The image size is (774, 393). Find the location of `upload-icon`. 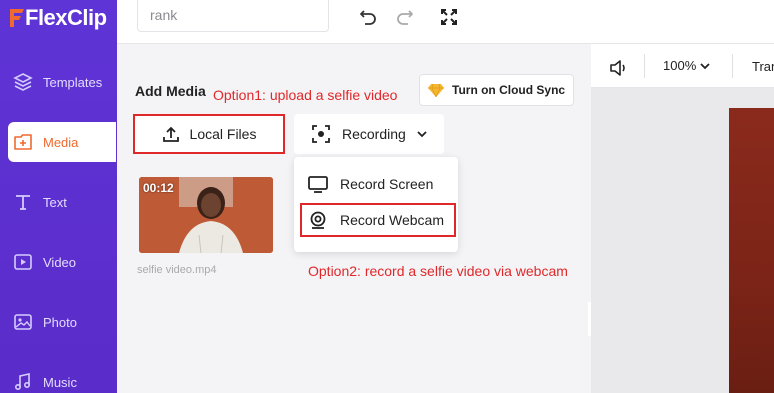

upload-icon is located at coordinates (170, 134).